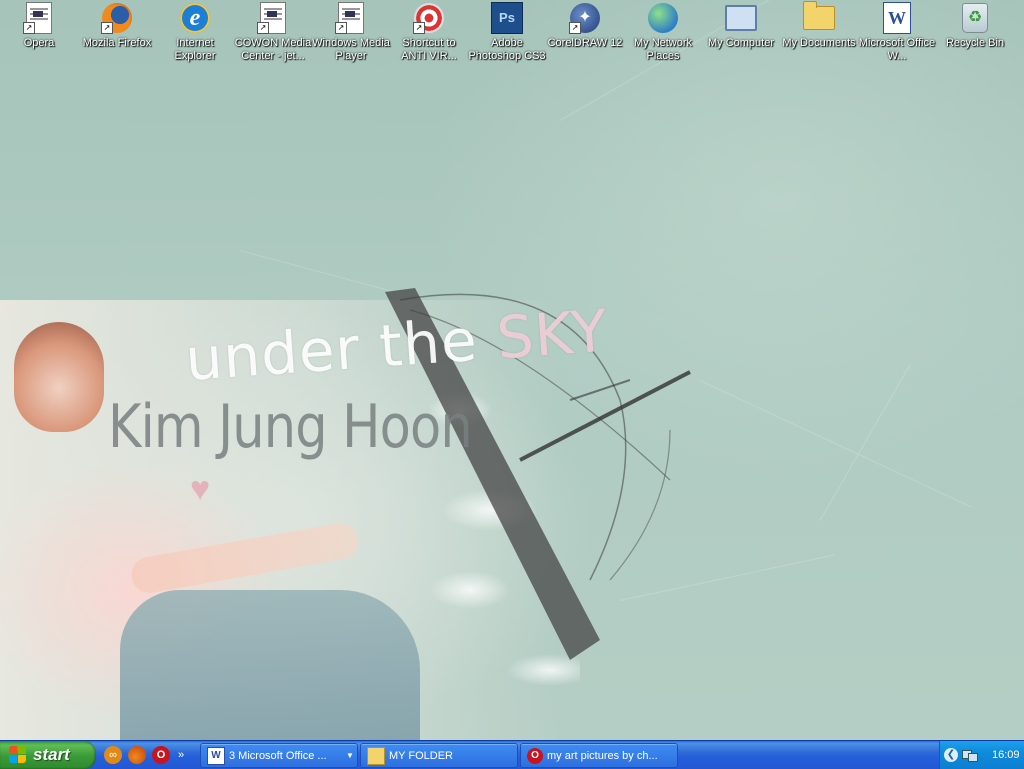 This screenshot has width=1024, height=769. I want to click on desktop-icon-photoshop: Ps Adobe Photoshop CS3, so click(507, 32).